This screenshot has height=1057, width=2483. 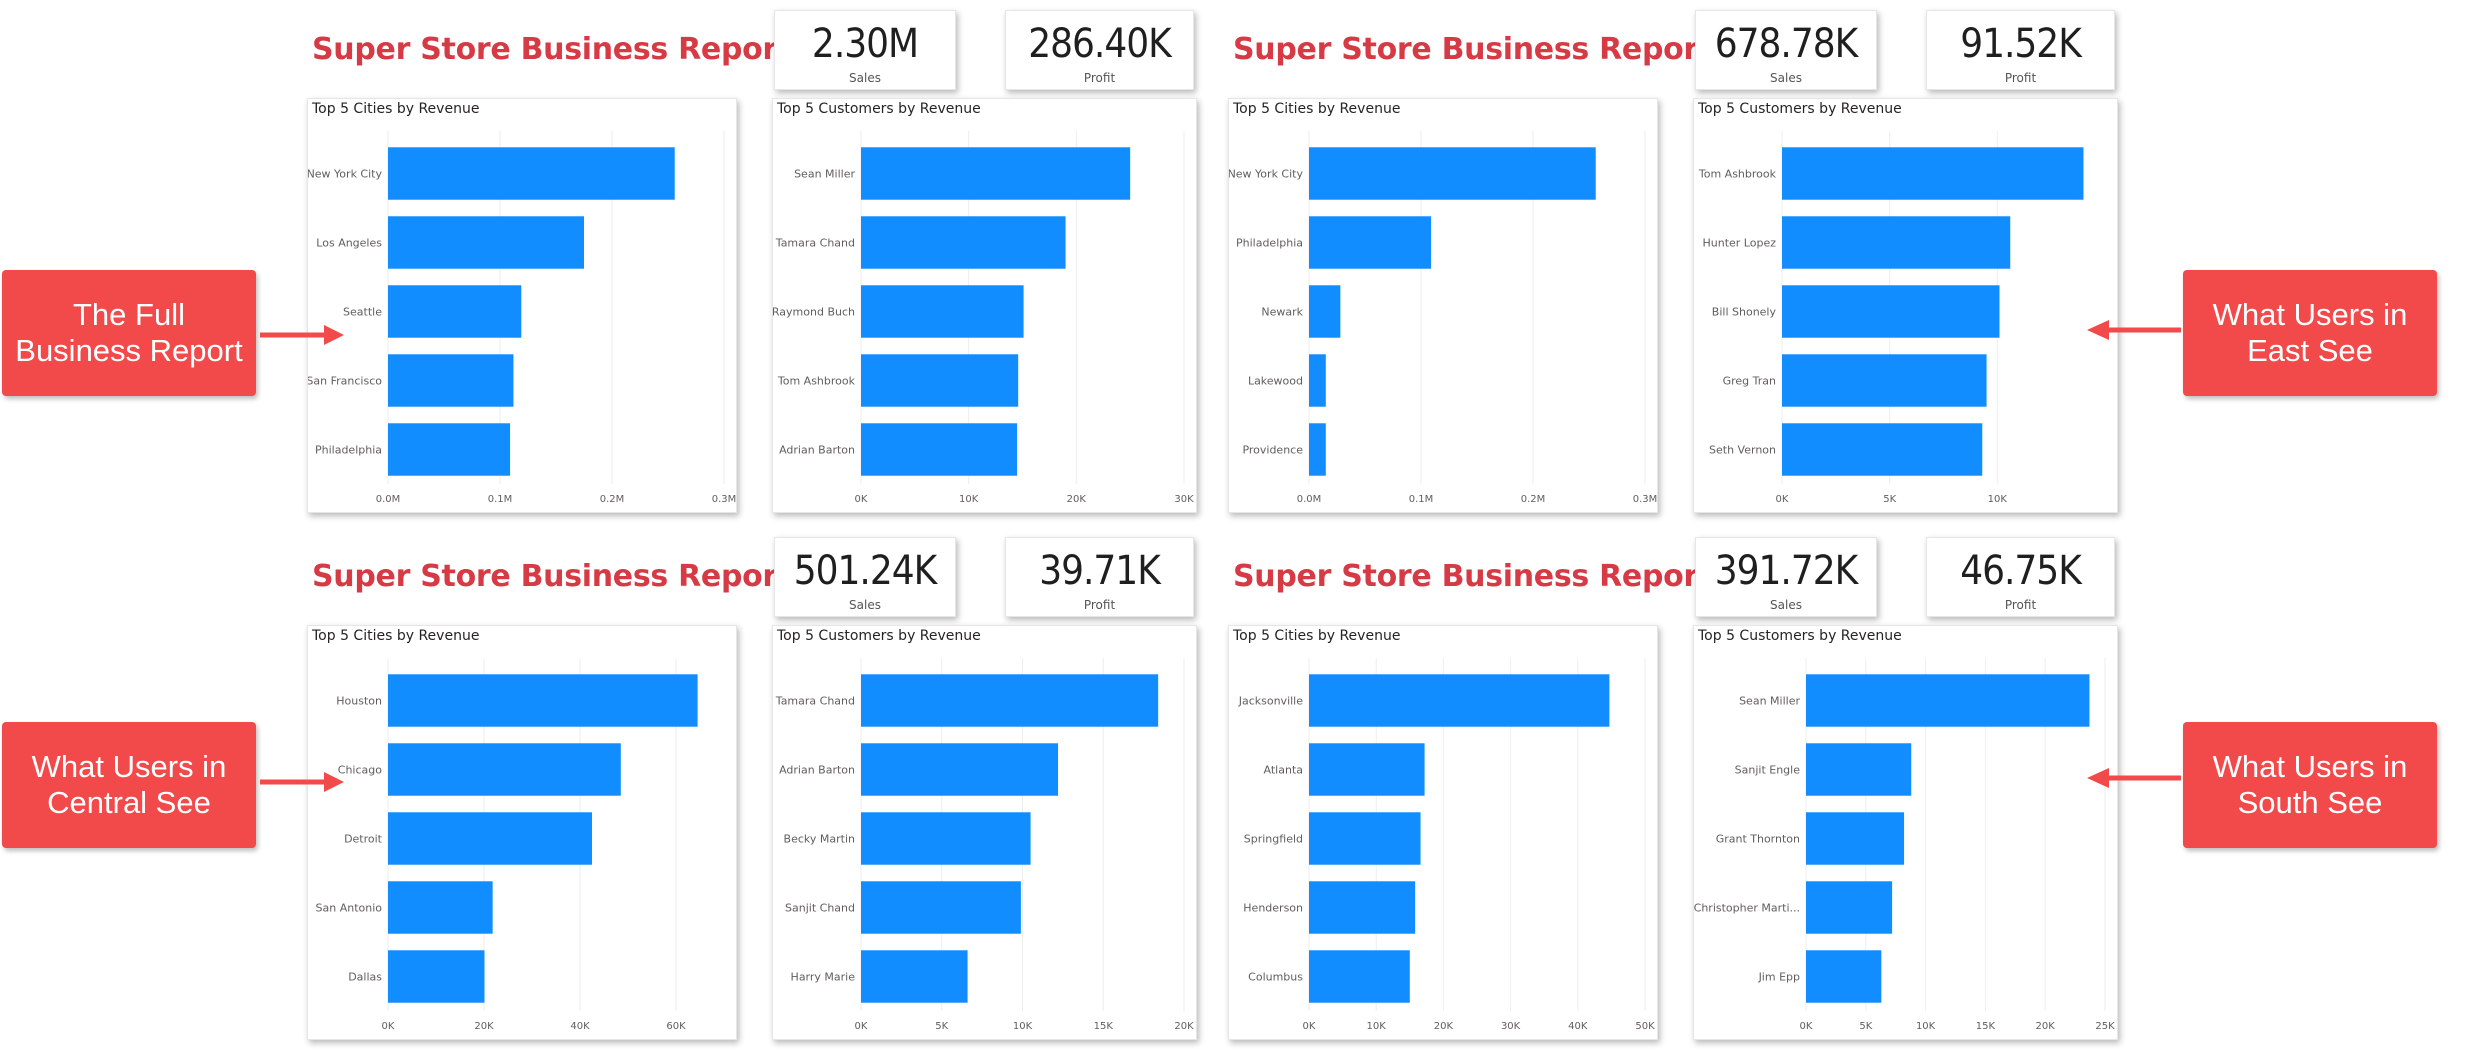 What do you see at coordinates (1768, 770) in the screenshot?
I see `category-label: Sanjit Engle` at bounding box center [1768, 770].